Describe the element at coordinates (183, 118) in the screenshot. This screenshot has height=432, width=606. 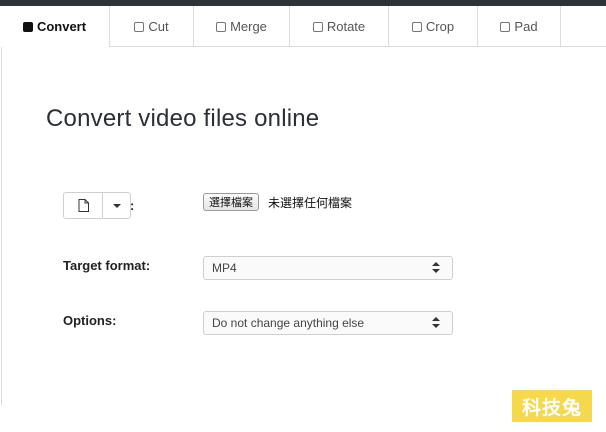
I see `page-title: Convert video files online` at that location.